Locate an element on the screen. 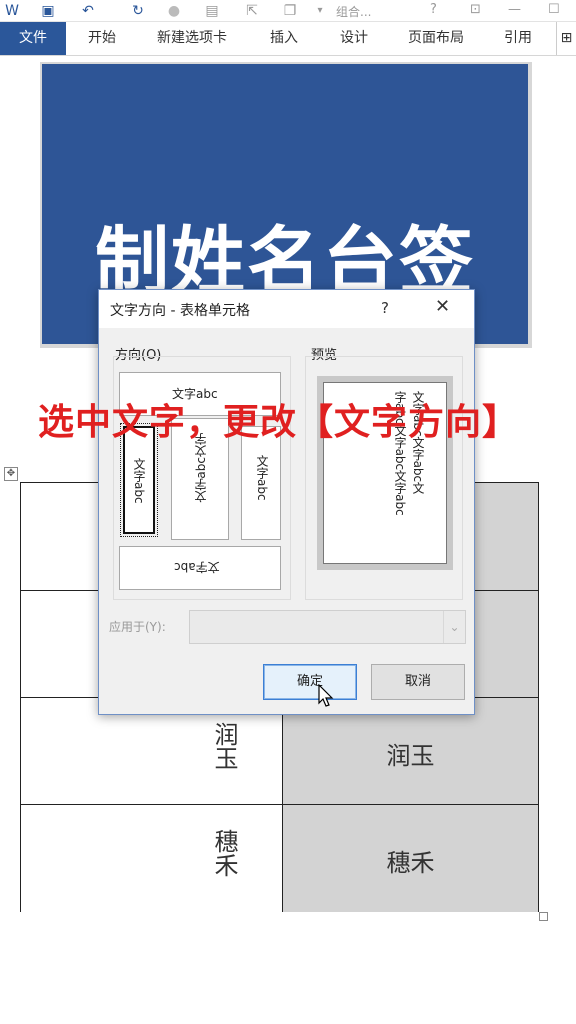 Image resolution: width=576 pixels, height=1024 pixels. save-icon: ▣ is located at coordinates (48, 11).